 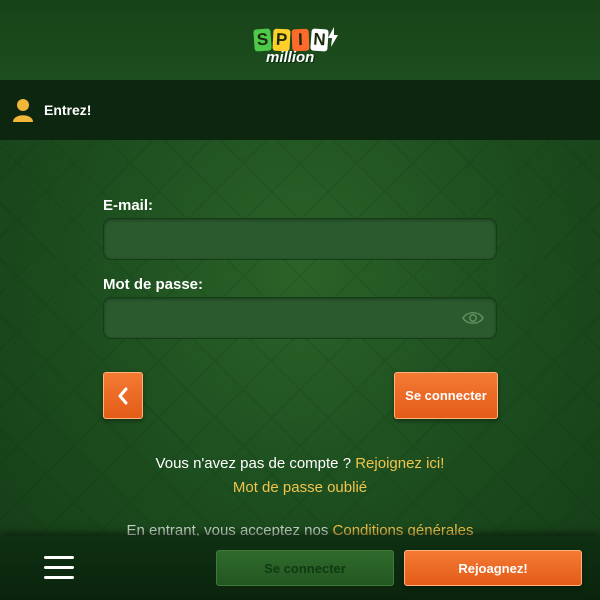 What do you see at coordinates (473, 318) in the screenshot?
I see `eye-icon` at bounding box center [473, 318].